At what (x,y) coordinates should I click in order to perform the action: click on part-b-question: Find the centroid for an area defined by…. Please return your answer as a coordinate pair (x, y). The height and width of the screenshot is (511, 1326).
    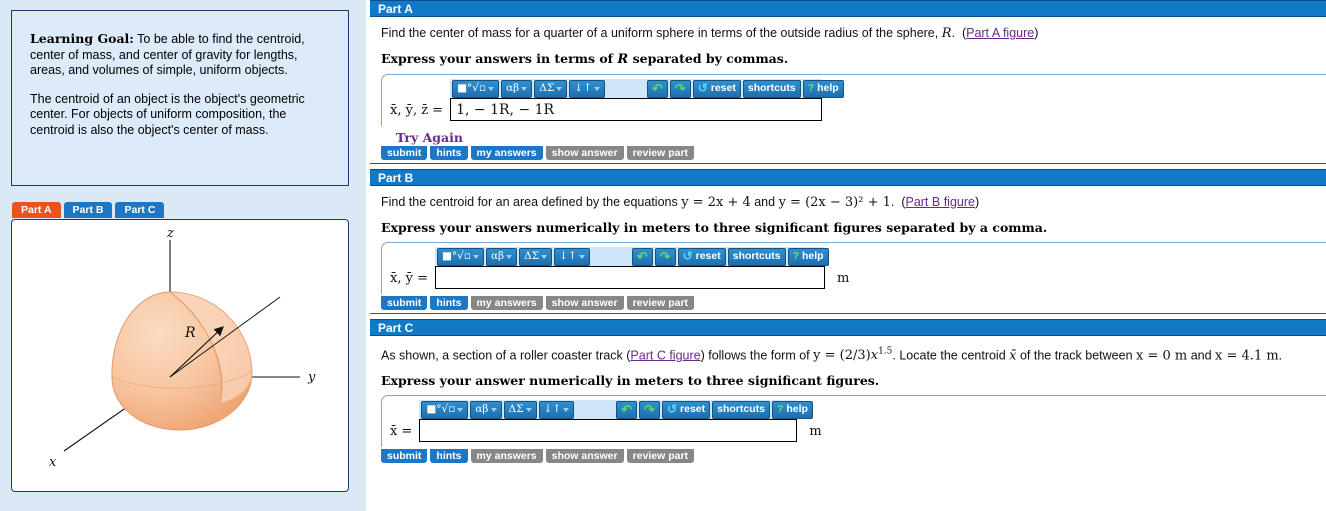
    Looking at the image, I should click on (680, 202).